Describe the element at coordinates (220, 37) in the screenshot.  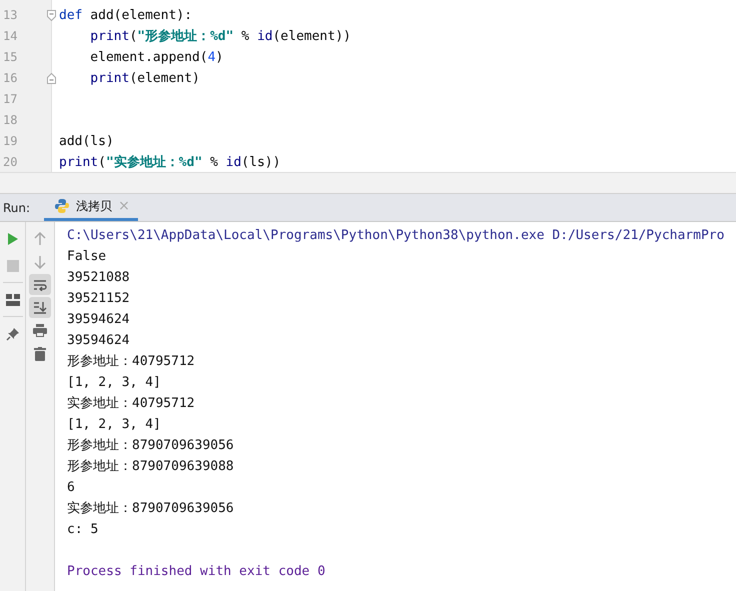
I see `code-line: print("形参地址：%d" % id(element))` at that location.